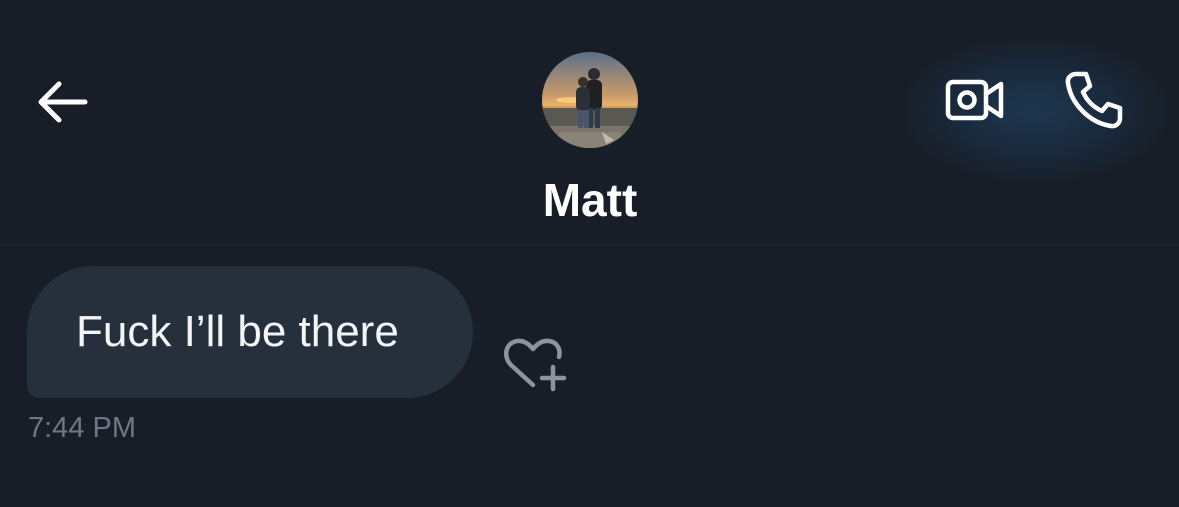 This screenshot has width=1179, height=507. I want to click on heart-plus-icon, so click(535, 365).